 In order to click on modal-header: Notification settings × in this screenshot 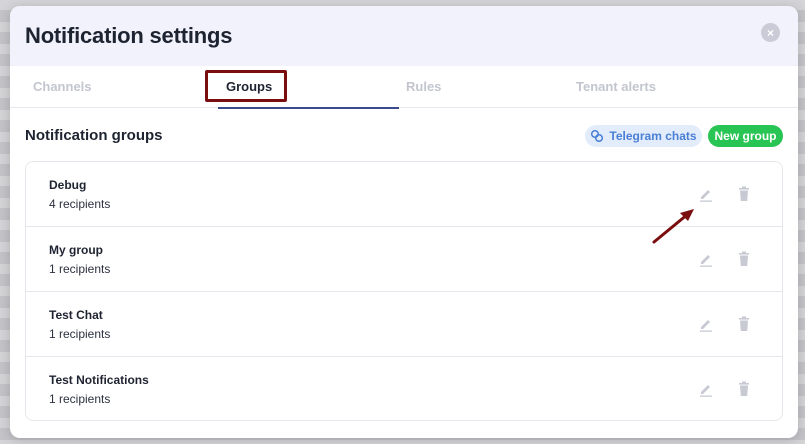, I will do `click(404, 36)`.